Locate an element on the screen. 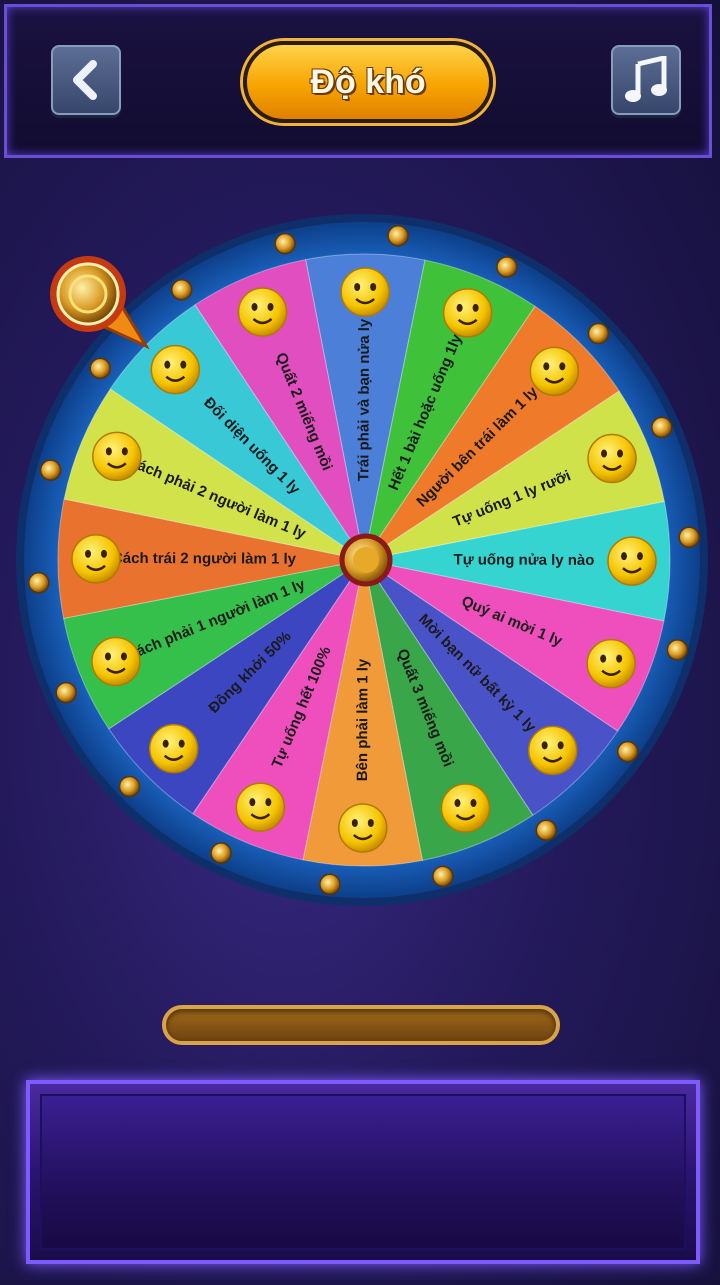  wheel-segment-label: Bên phải làm 1 ly is located at coordinates (363, 719).